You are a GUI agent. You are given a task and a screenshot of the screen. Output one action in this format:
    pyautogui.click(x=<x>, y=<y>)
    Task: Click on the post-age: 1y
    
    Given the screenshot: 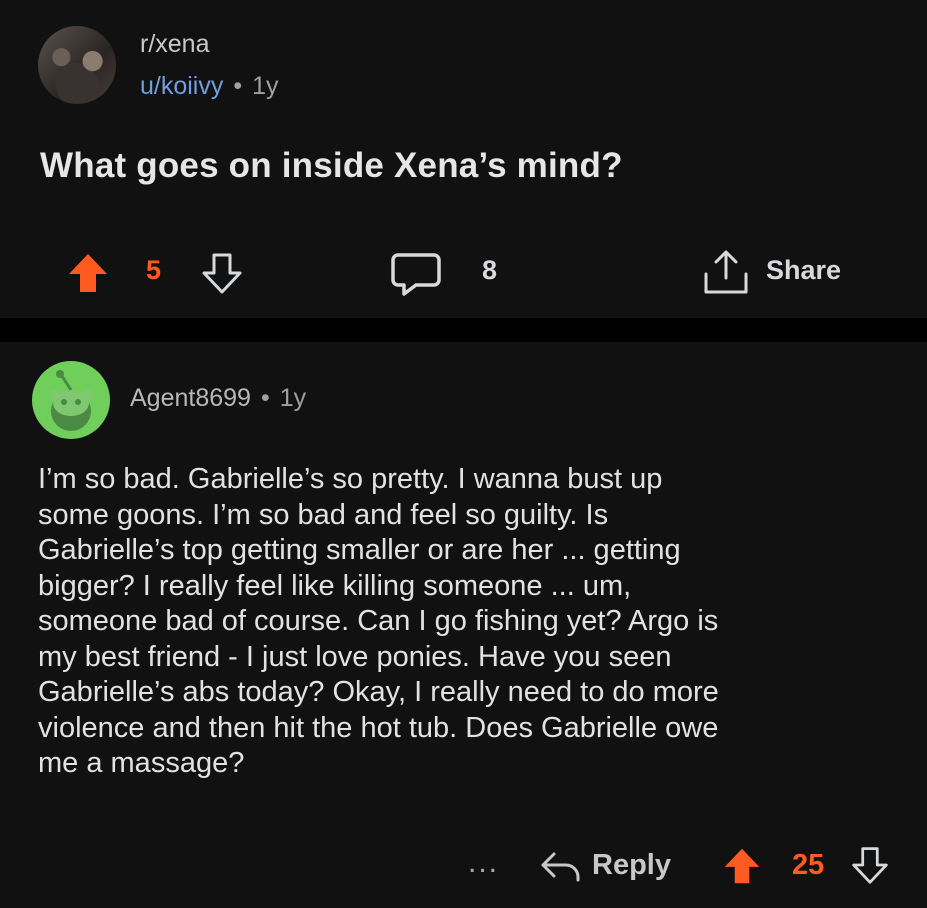 What is the action you would take?
    pyautogui.click(x=265, y=86)
    